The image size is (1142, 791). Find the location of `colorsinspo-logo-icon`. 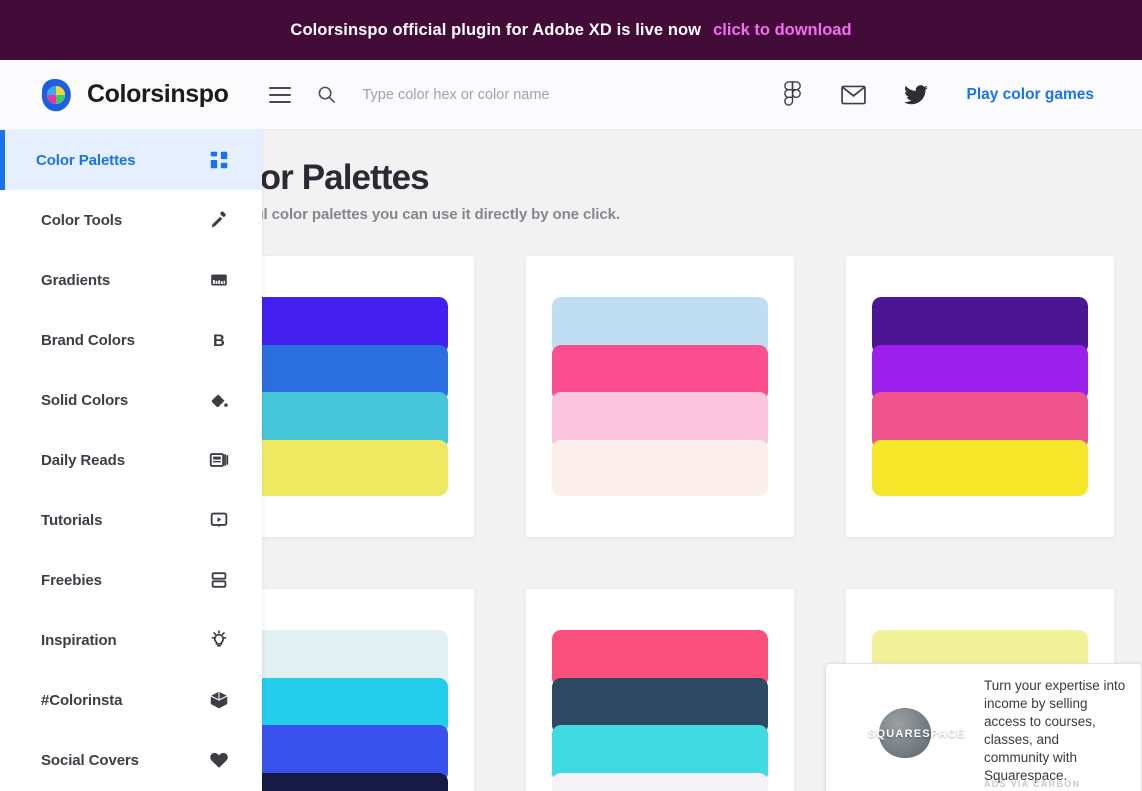

colorsinspo-logo-icon is located at coordinates (56, 95).